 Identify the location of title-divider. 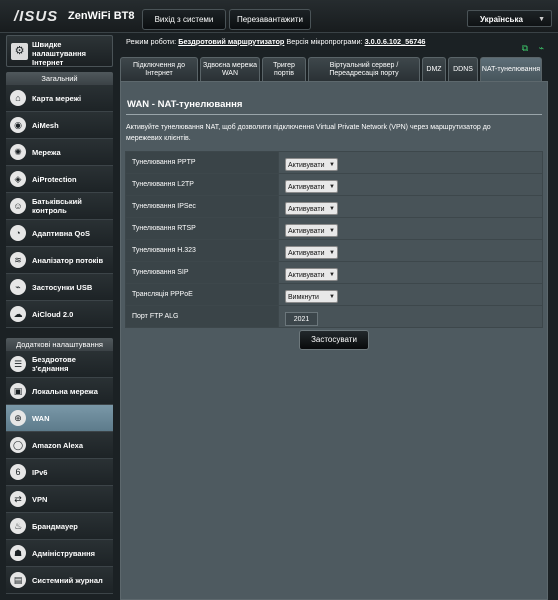
(334, 114).